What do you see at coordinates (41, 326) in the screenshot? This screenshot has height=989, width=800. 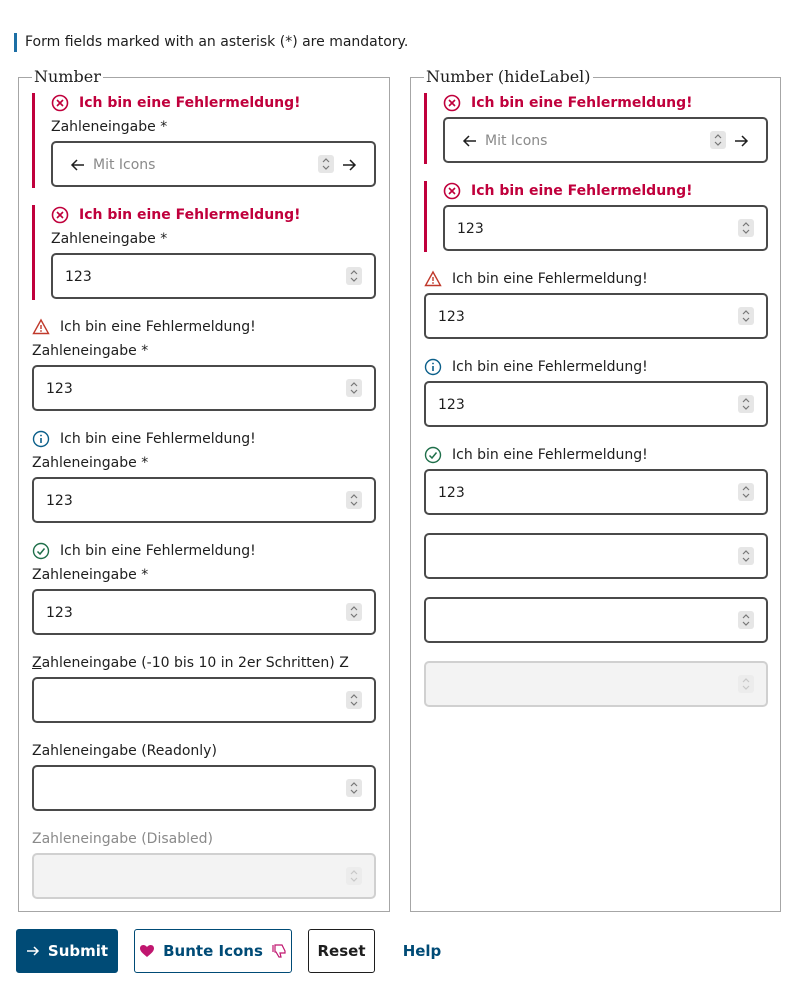 I see `warning-triangle-icon` at bounding box center [41, 326].